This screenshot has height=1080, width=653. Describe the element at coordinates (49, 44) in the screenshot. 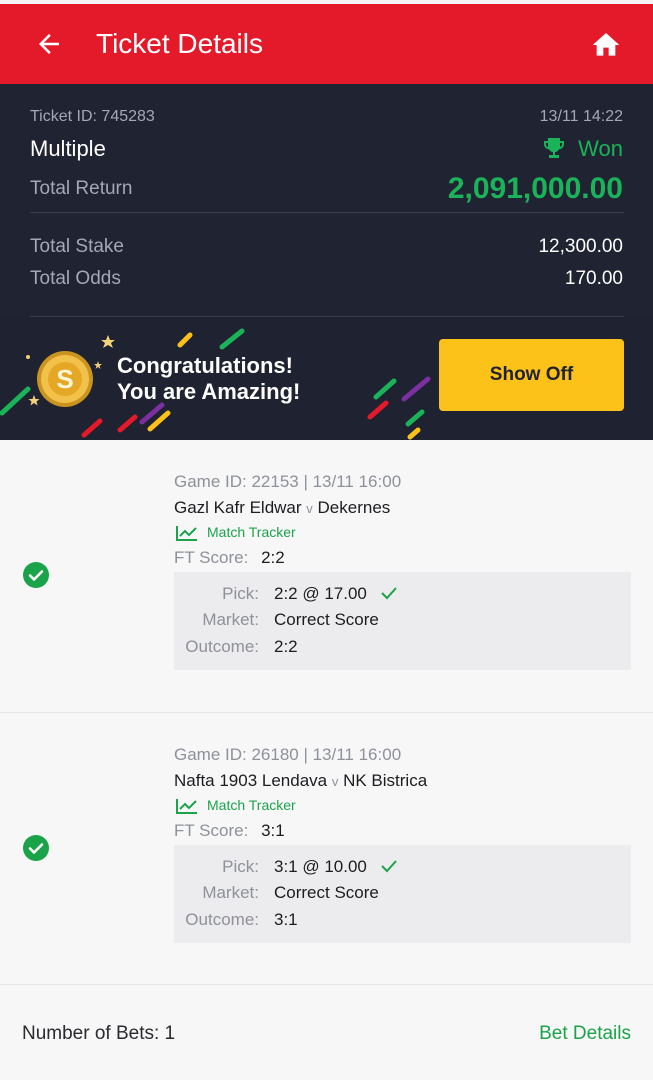

I see `back-arrow-icon` at that location.